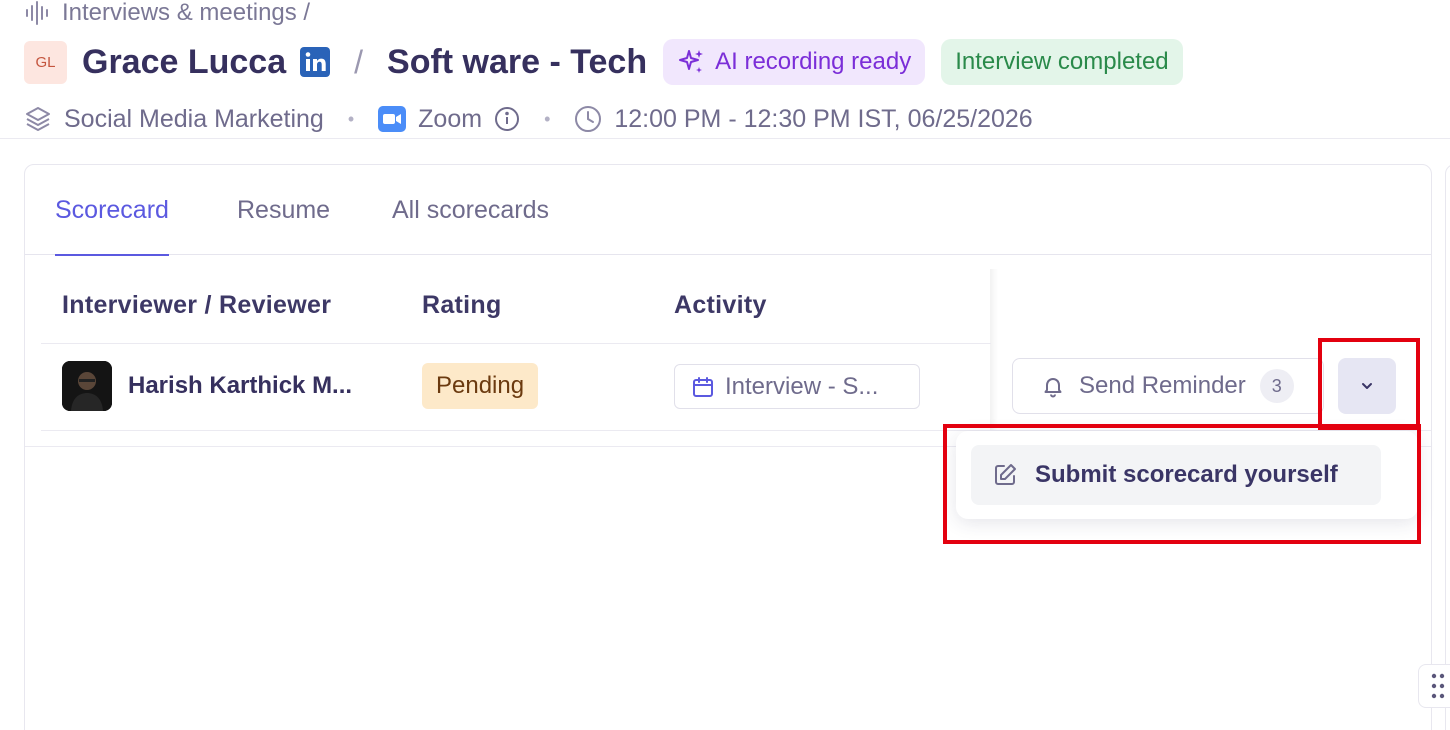 Image resolution: width=1450 pixels, height=730 pixels. Describe the element at coordinates (450, 118) in the screenshot. I see `platform-label: Zoom` at that location.